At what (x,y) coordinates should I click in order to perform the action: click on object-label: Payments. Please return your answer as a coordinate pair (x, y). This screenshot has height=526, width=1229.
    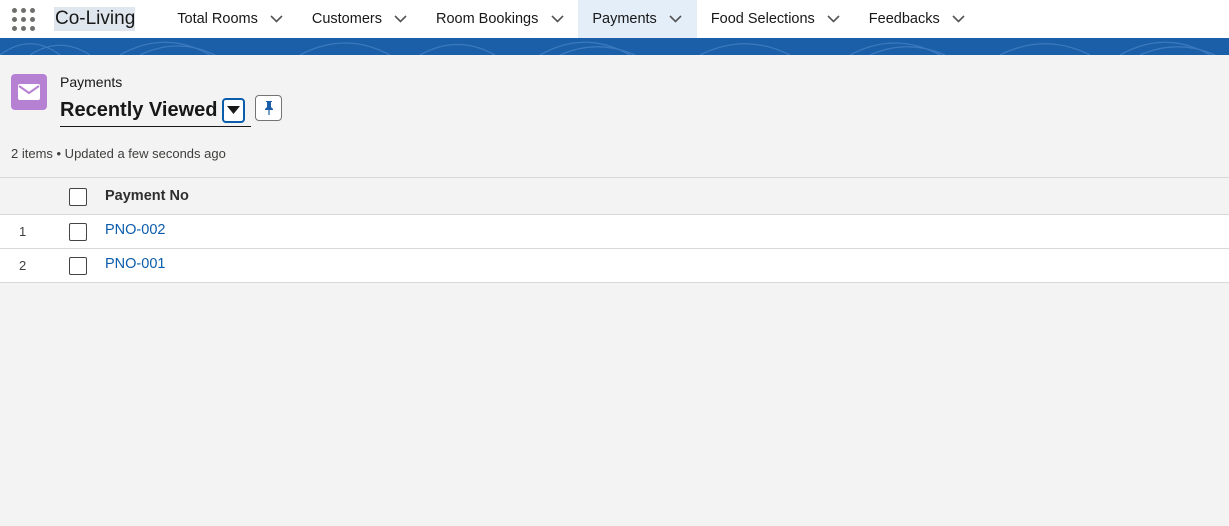
    Looking at the image, I should click on (91, 82).